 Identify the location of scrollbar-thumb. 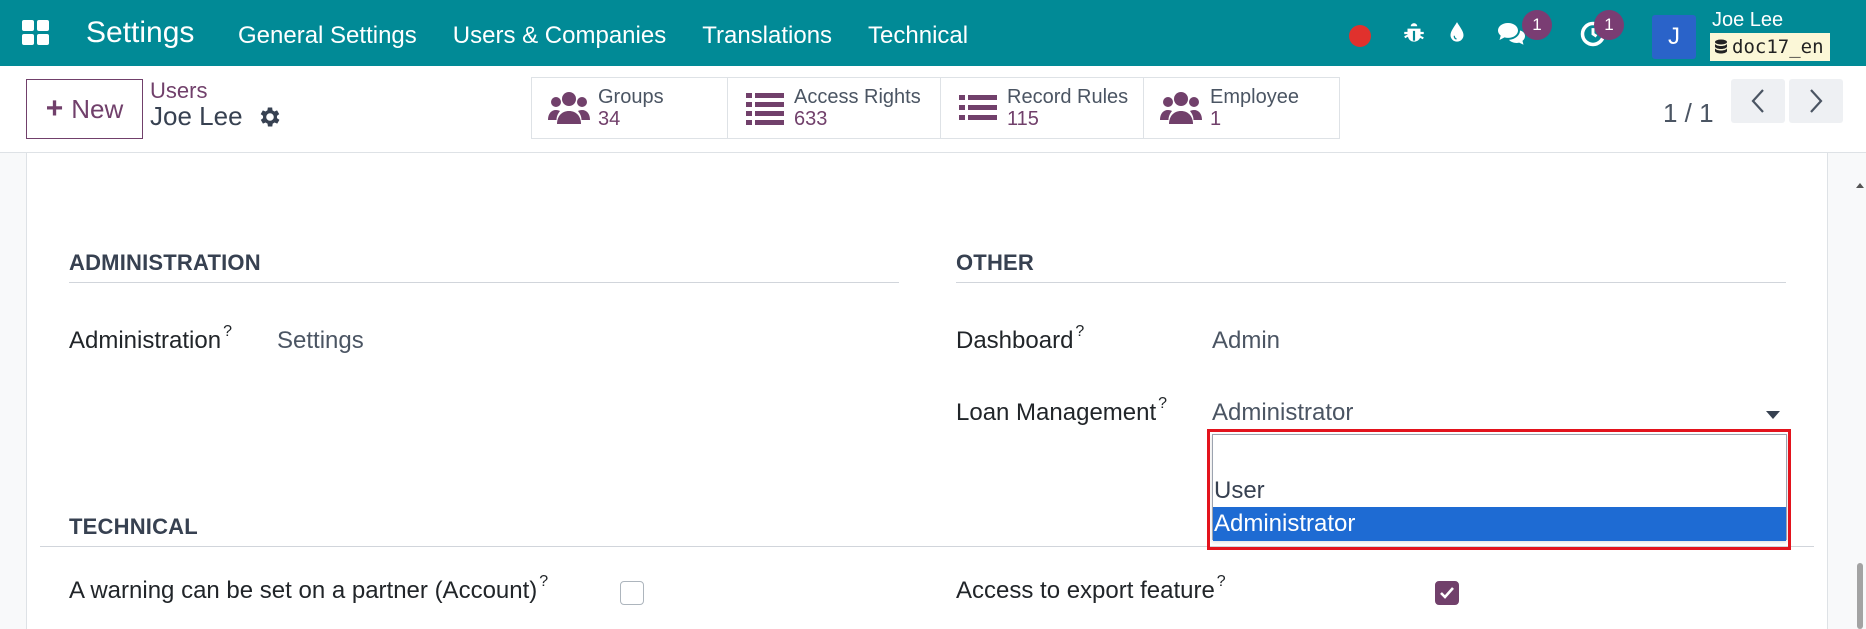
(1860, 596).